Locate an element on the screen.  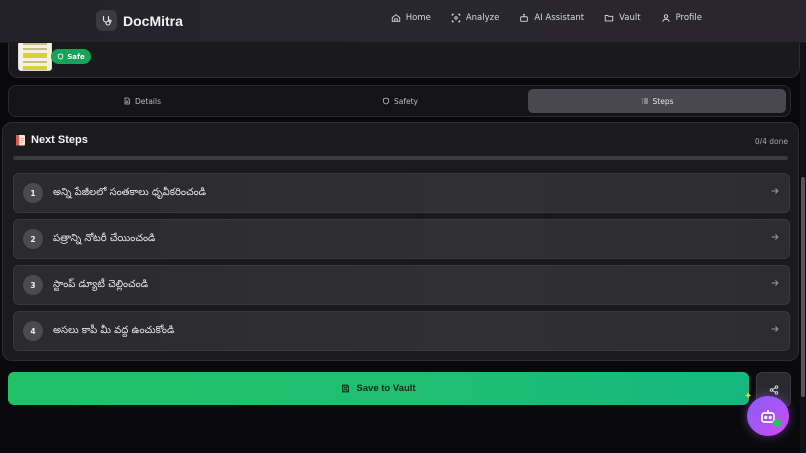
panel-title-text: Next Steps is located at coordinates (59, 140).